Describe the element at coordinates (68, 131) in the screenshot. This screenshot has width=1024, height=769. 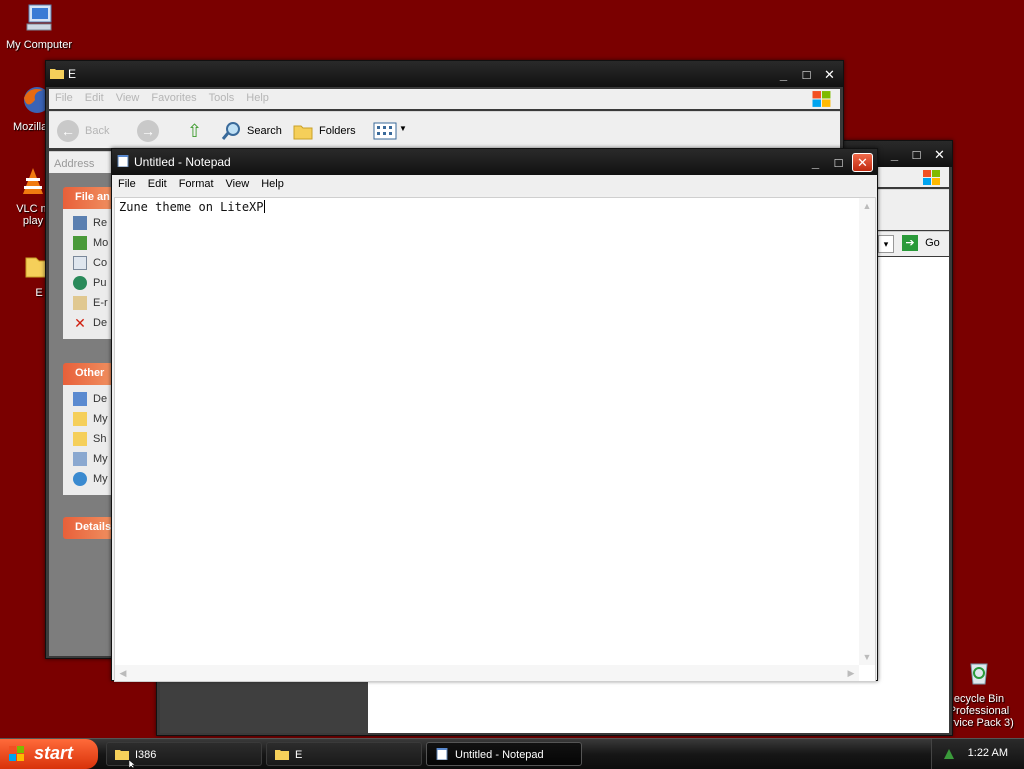
I see `back-arrow-icon: ←` at that location.